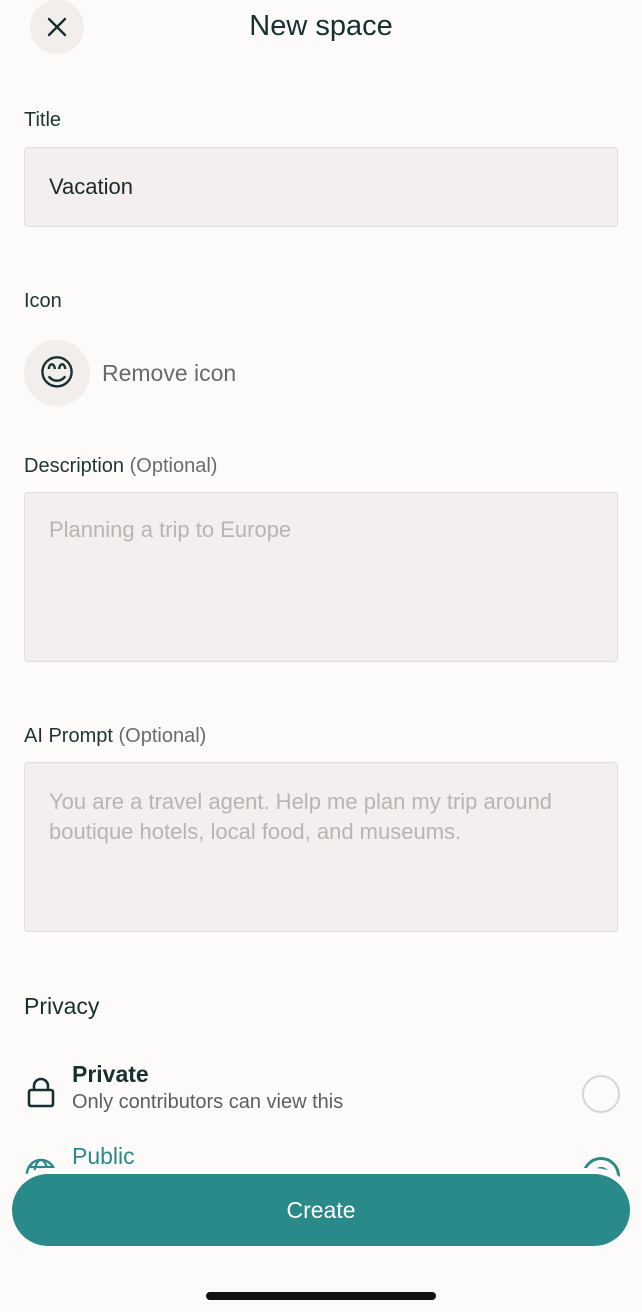 The height and width of the screenshot is (1312, 642). I want to click on header: New space, so click(321, 28).